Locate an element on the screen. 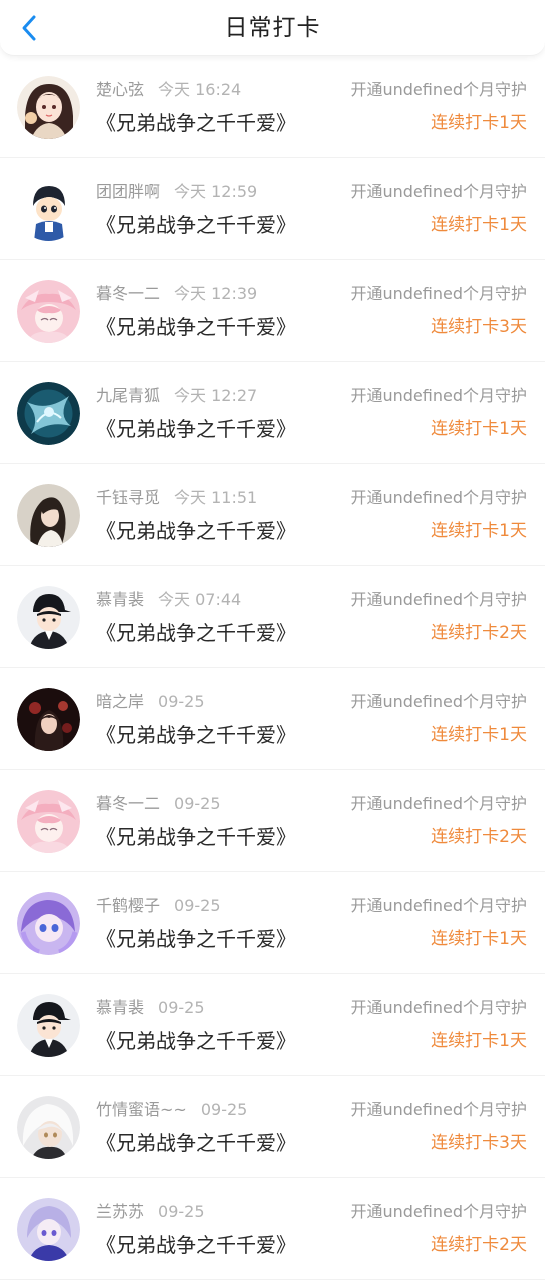 The image size is (545, 1280). user-meta: 千鹤樱子 09-25 is located at coordinates (158, 906).